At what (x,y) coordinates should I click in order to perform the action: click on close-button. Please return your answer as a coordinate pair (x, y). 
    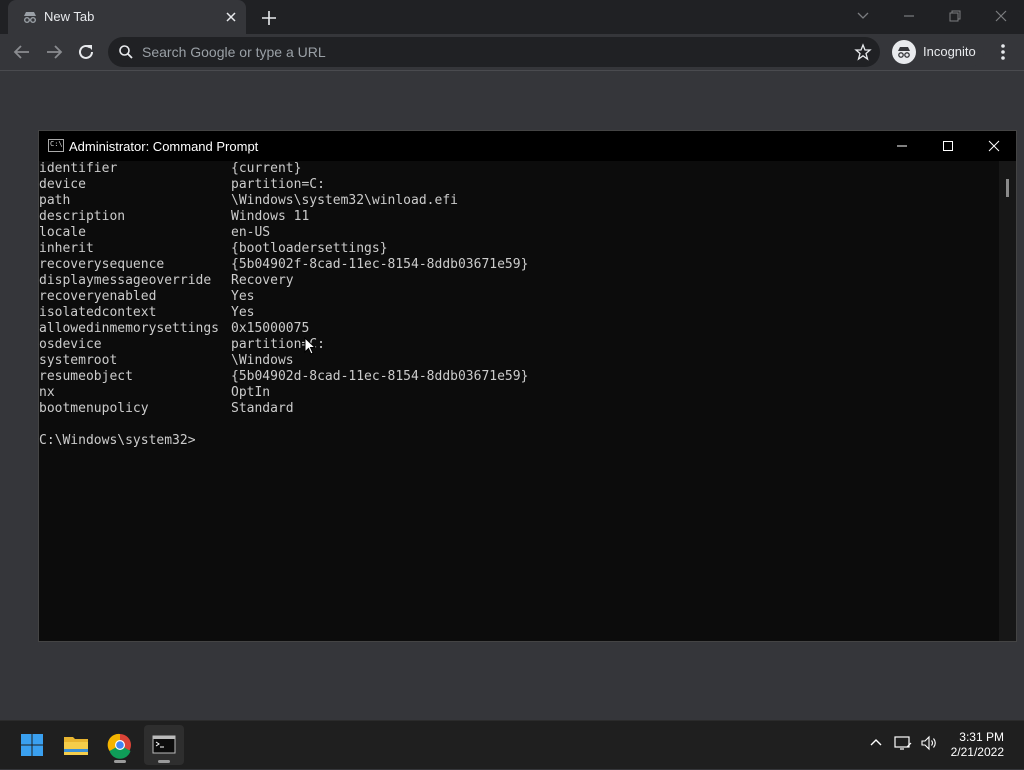
    Looking at the image, I should click on (1001, 16).